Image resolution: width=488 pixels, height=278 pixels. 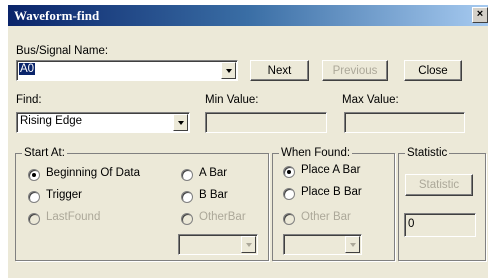 What do you see at coordinates (62, 51) in the screenshot?
I see `bus-signal-label: Bus/Signal Name:` at bounding box center [62, 51].